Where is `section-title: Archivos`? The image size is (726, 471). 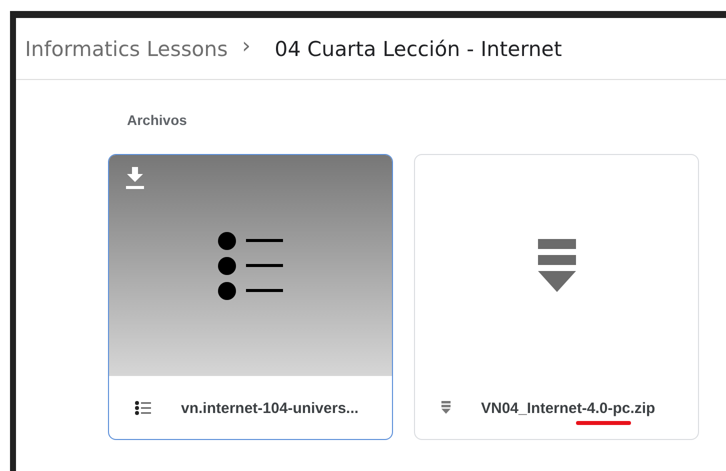 section-title: Archivos is located at coordinates (157, 120).